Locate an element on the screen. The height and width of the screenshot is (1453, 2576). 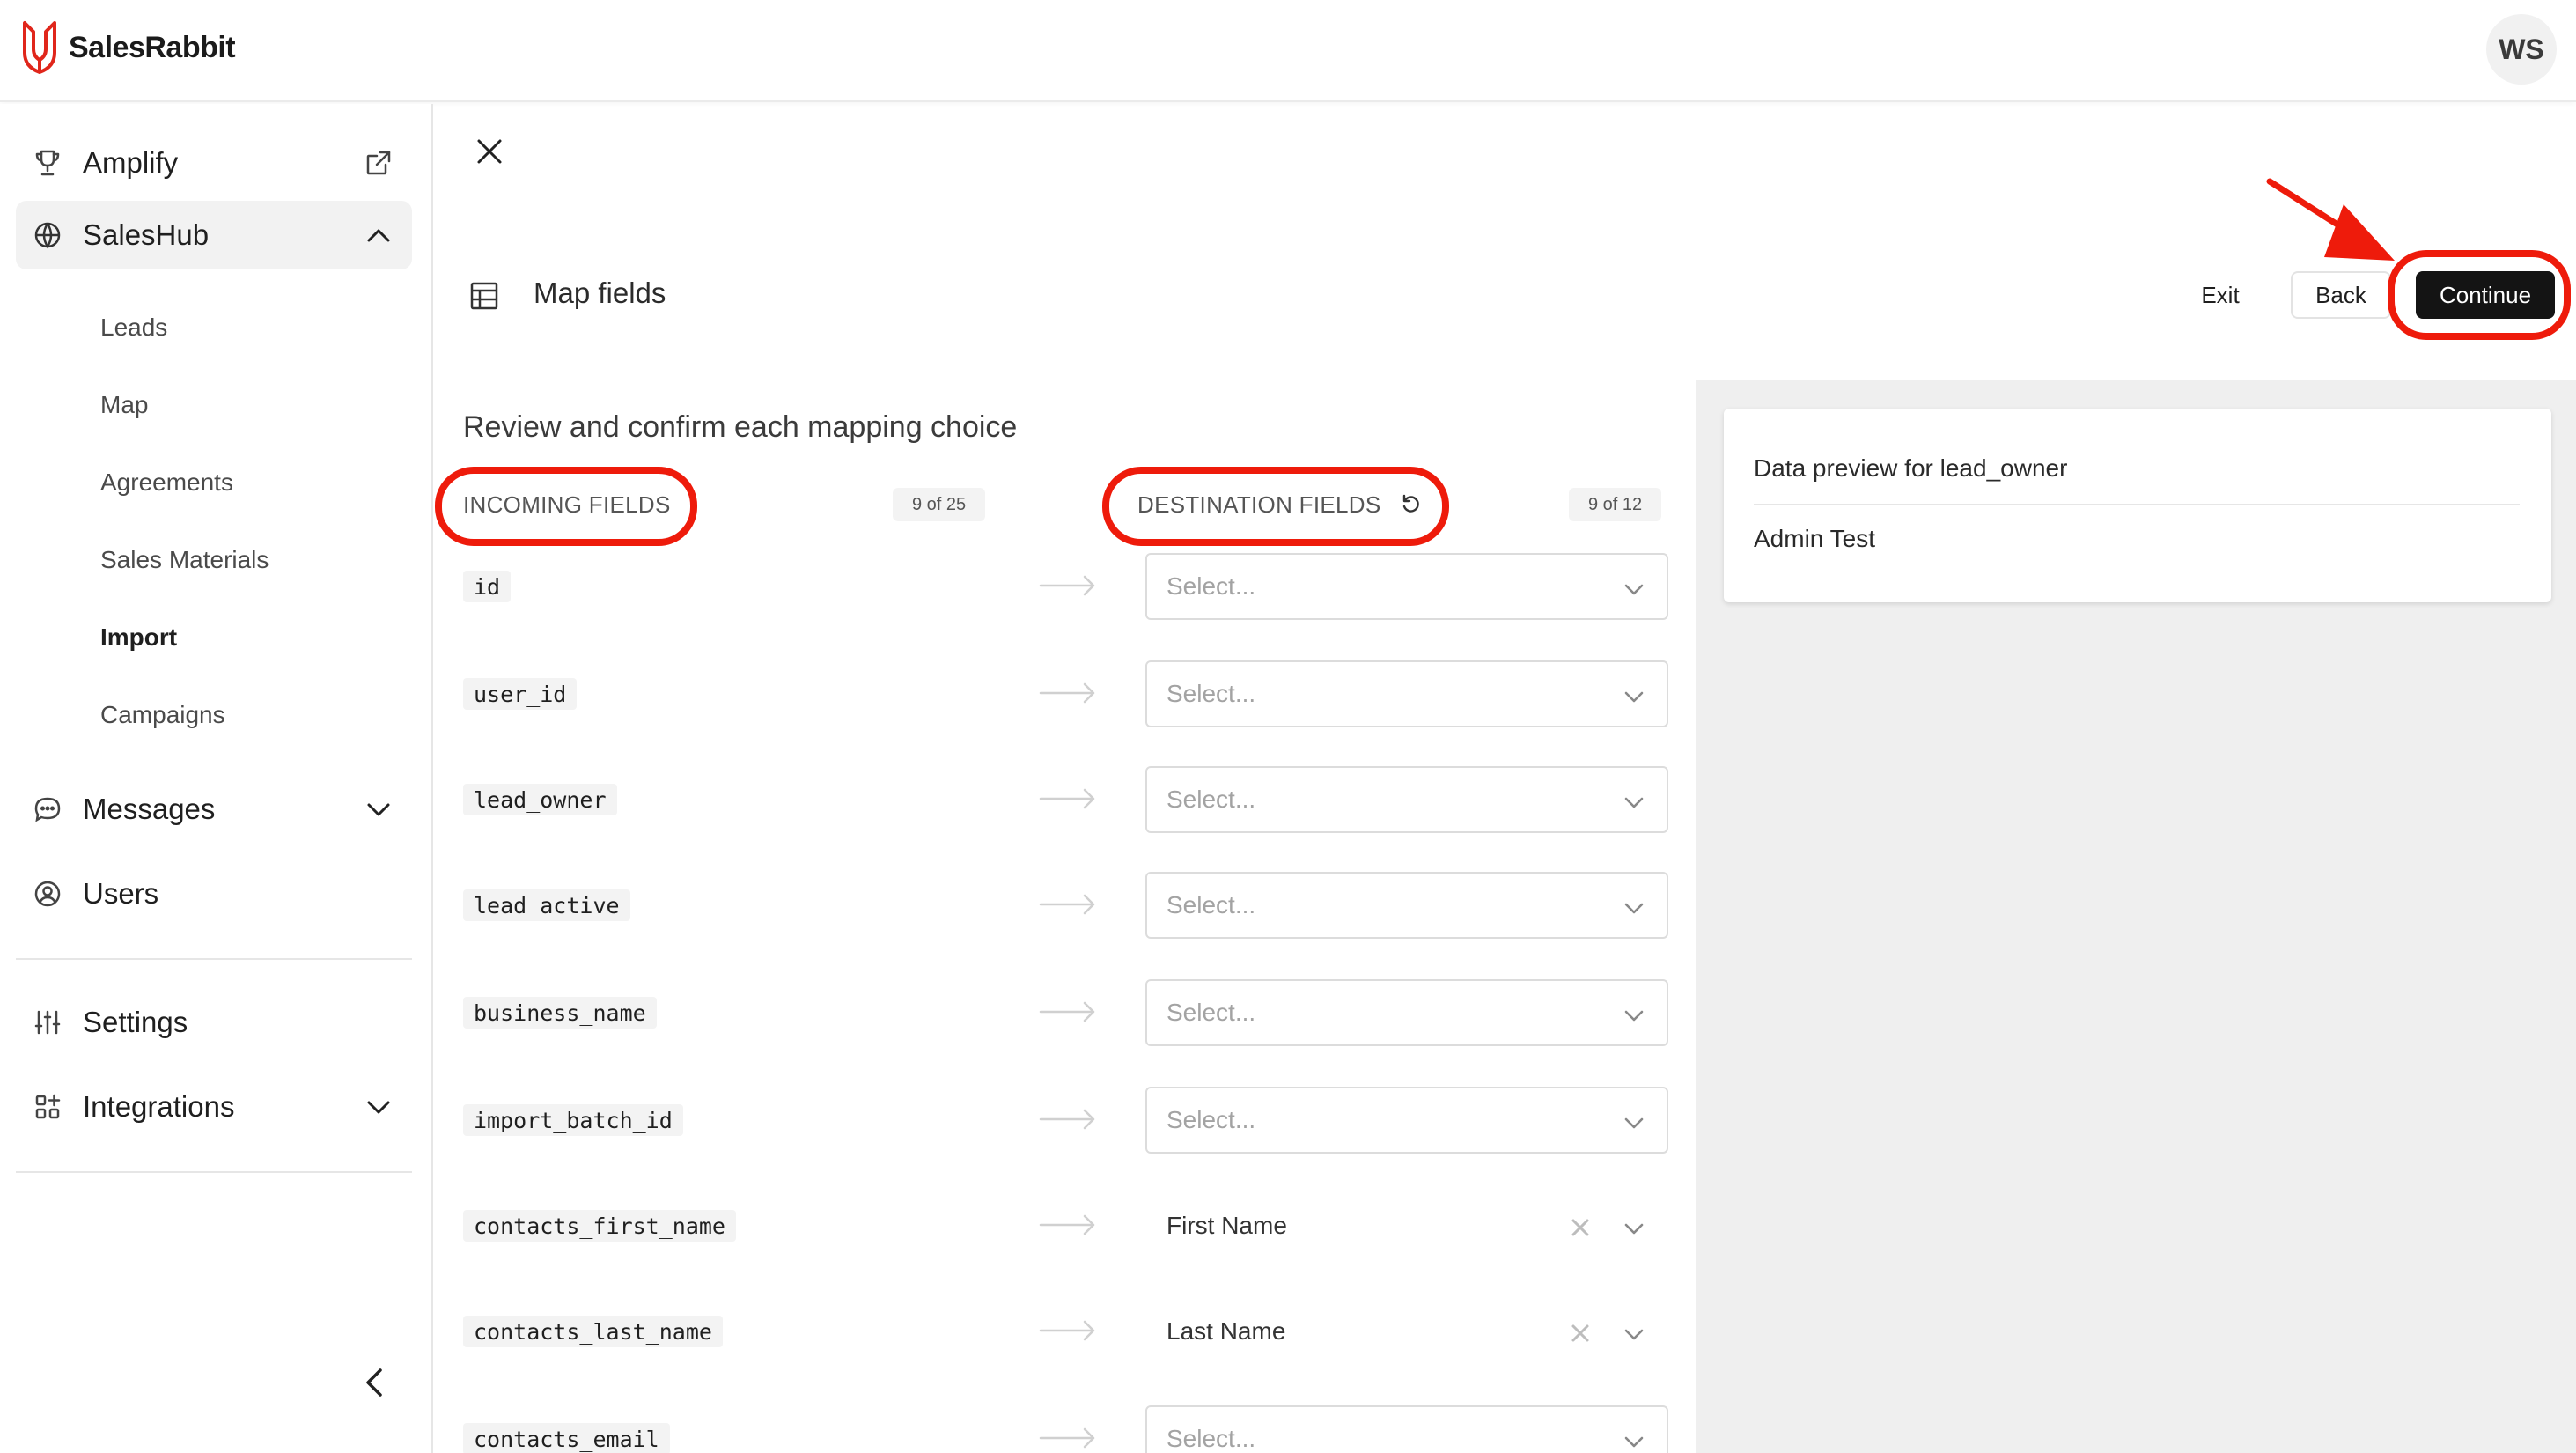
top-bar: SalesRabbit WS is located at coordinates (1288, 51).